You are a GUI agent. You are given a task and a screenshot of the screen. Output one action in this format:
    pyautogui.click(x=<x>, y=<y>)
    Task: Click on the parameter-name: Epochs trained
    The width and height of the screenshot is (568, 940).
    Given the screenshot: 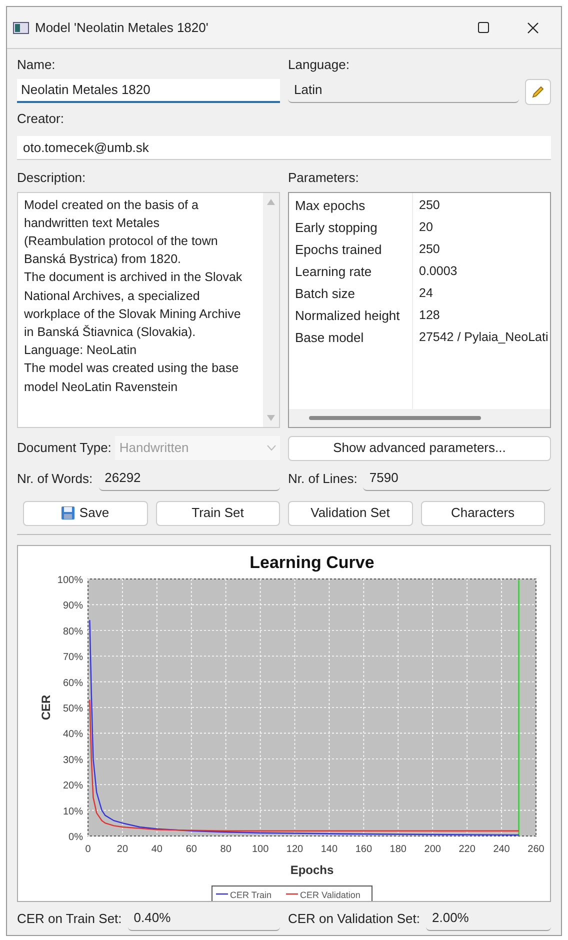 What is the action you would take?
    pyautogui.click(x=339, y=249)
    